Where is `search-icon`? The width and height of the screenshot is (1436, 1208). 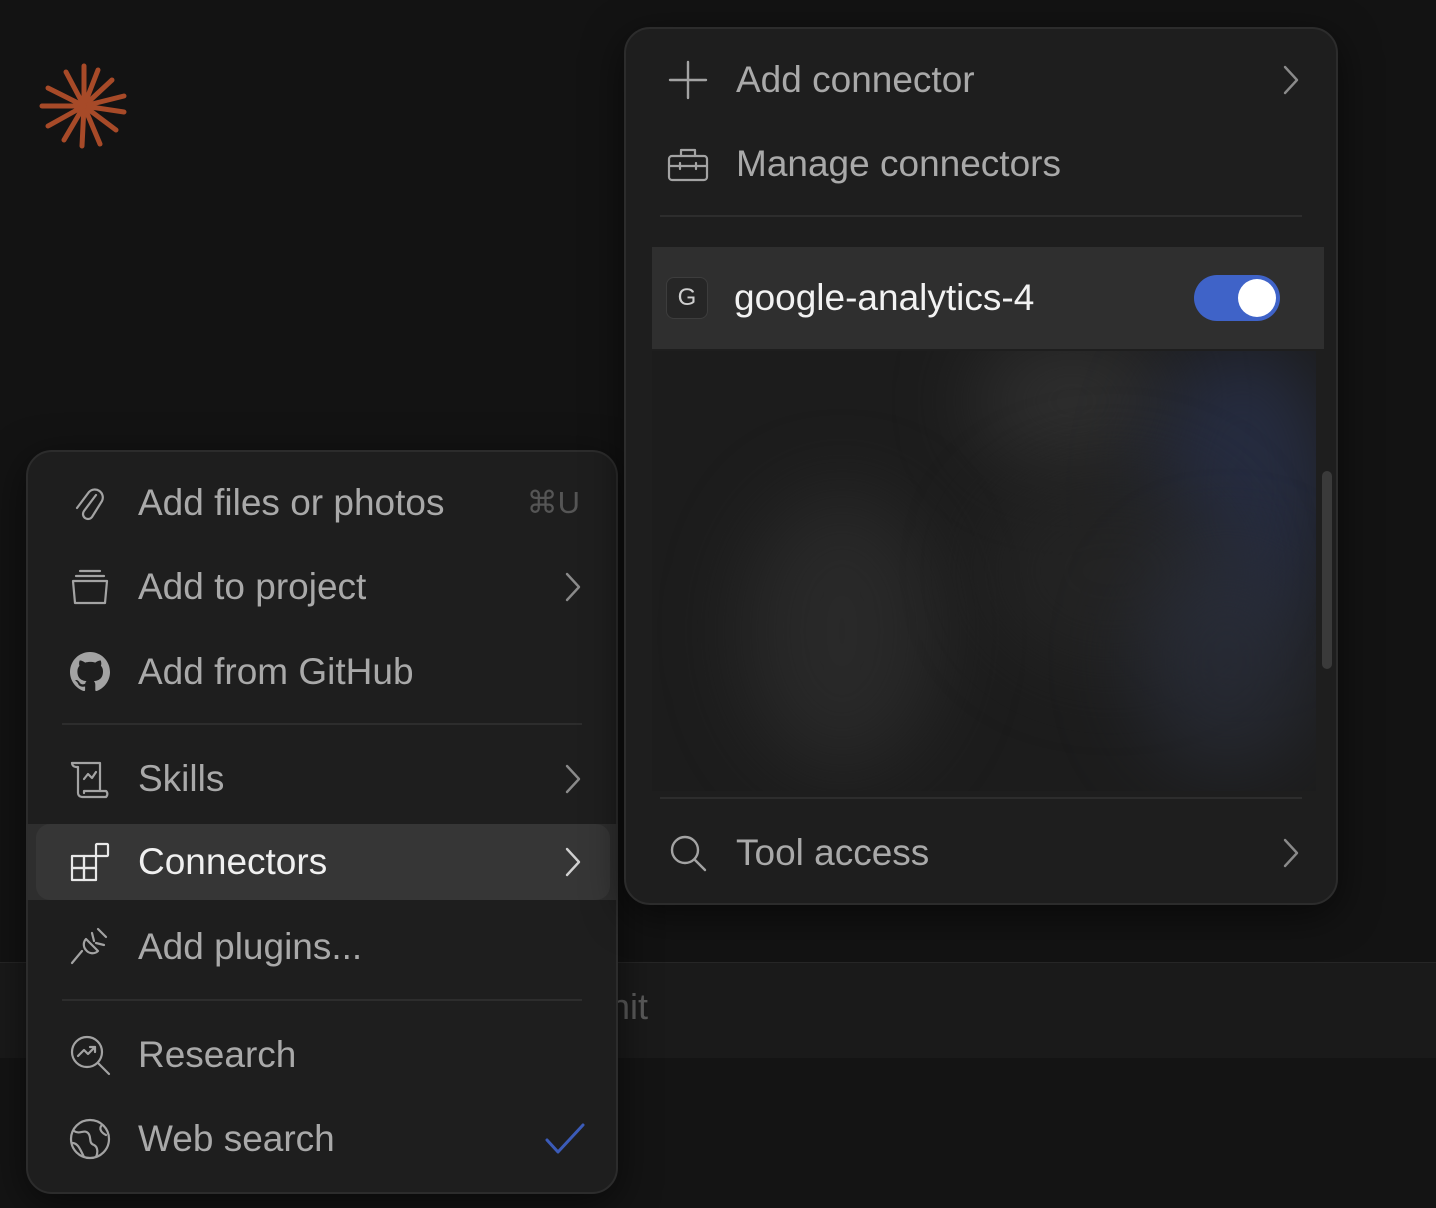
search-icon is located at coordinates (688, 853).